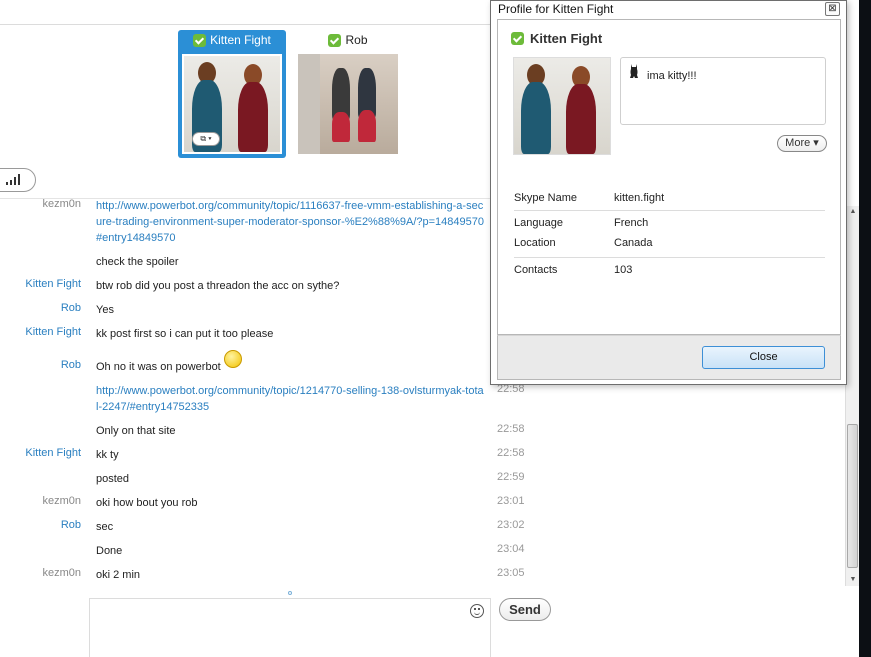 The width and height of the screenshot is (871, 657). I want to click on mood-text: ima kitty!!!, so click(672, 76).